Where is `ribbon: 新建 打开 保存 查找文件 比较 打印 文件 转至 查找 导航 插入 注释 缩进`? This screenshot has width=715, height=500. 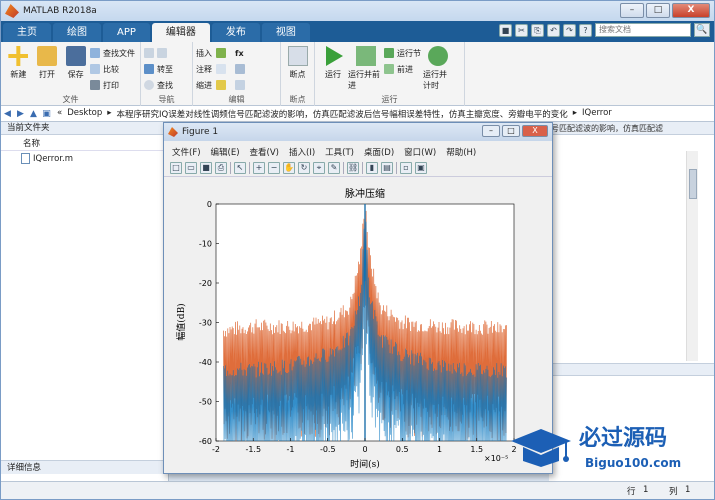 ribbon: 新建 打开 保存 查找文件 比较 打印 文件 转至 查找 导航 插入 注释 缩进 is located at coordinates (357, 74).